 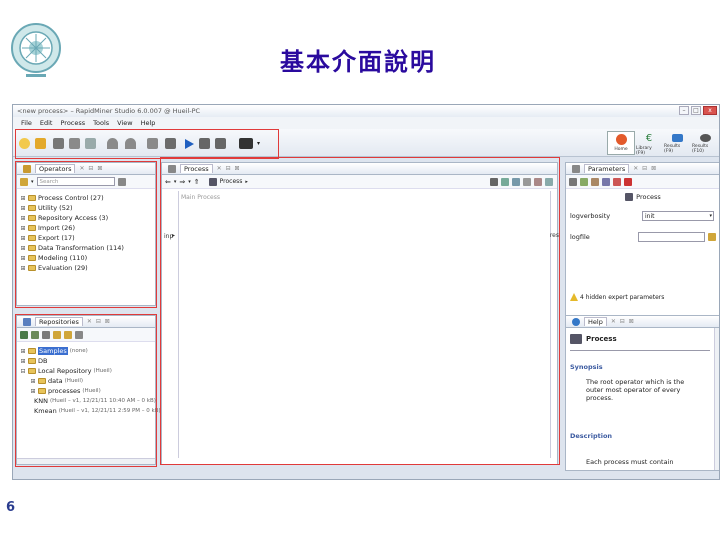 What do you see at coordinates (130, 143) in the screenshot?
I see `redo-icon` at bounding box center [130, 143].